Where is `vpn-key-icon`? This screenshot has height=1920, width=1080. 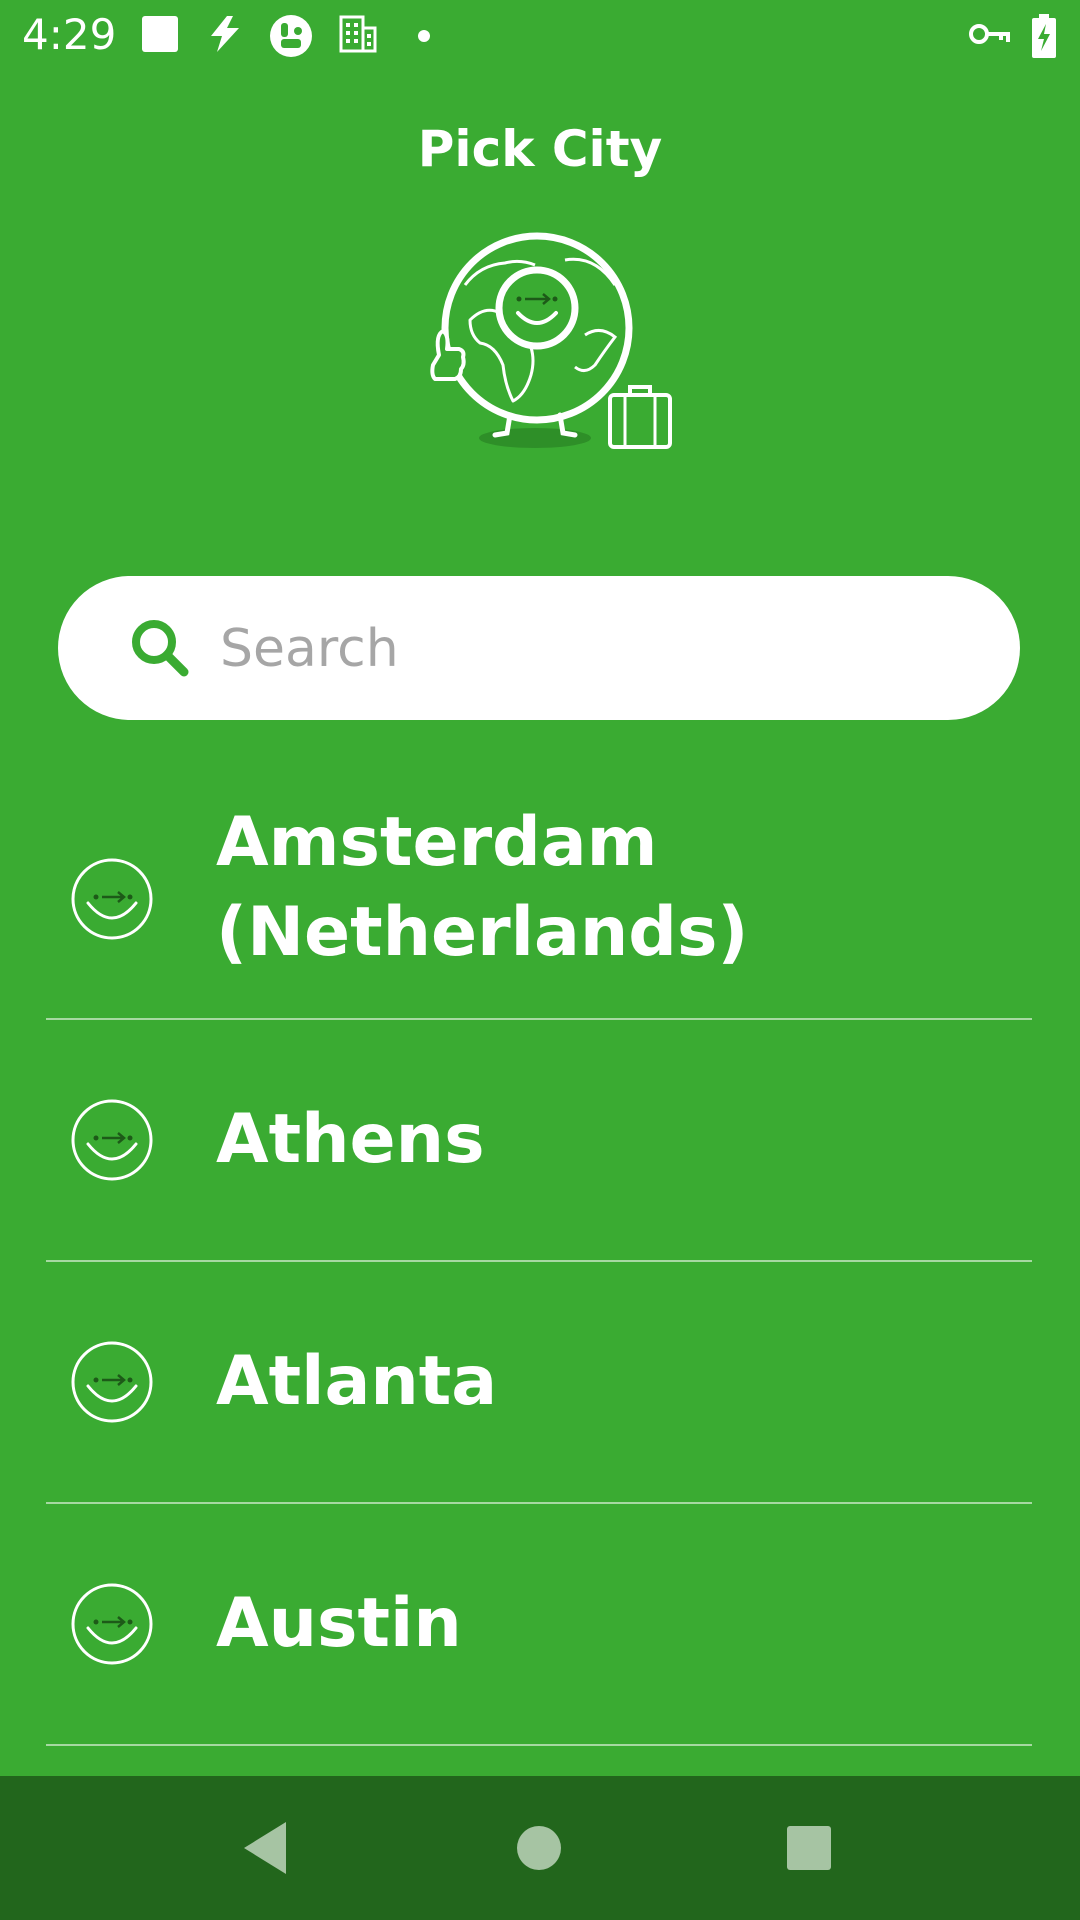
vpn-key-icon is located at coordinates (989, 34).